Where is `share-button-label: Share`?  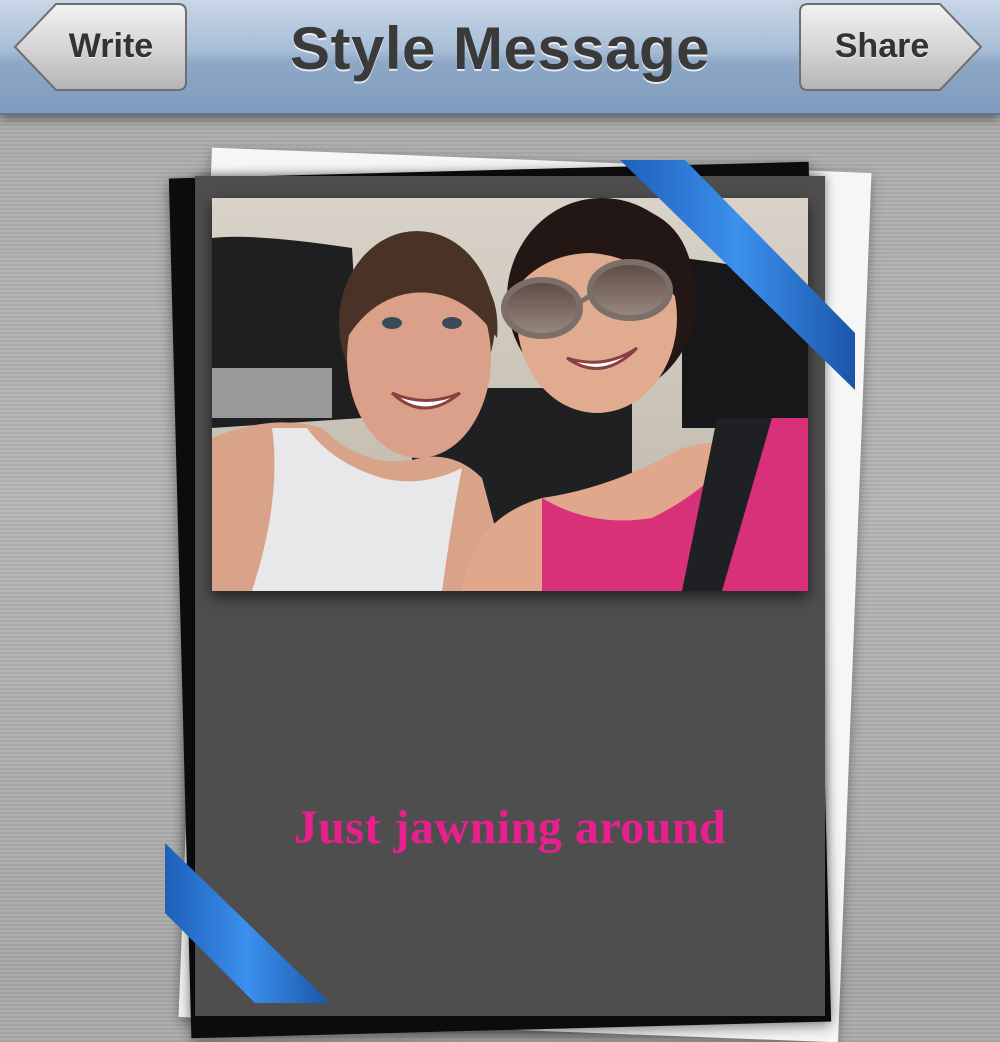 share-button-label: Share is located at coordinates (882, 45).